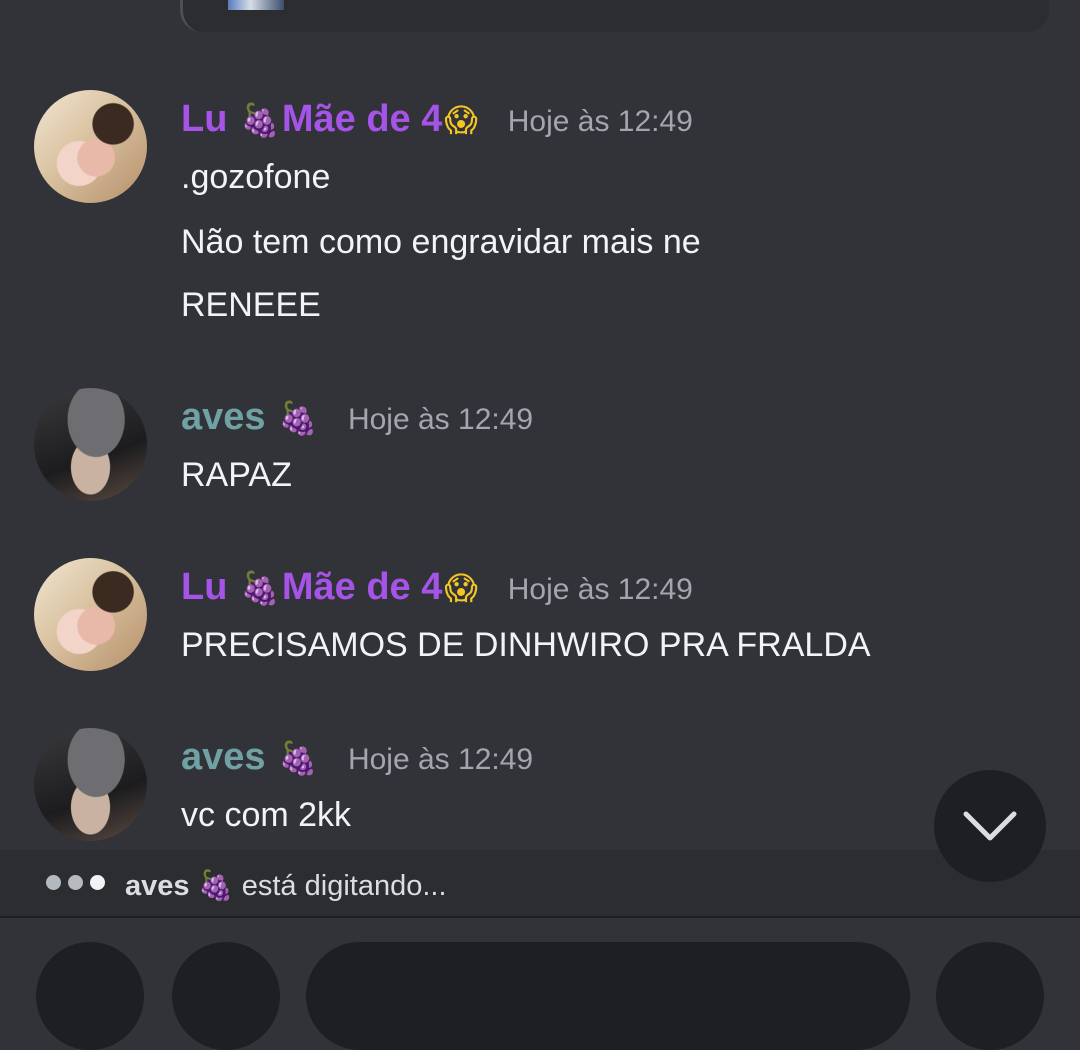 The width and height of the screenshot is (1080, 1050). What do you see at coordinates (441, 242) in the screenshot?
I see `message-text: Não tem como engravidar mais ne` at bounding box center [441, 242].